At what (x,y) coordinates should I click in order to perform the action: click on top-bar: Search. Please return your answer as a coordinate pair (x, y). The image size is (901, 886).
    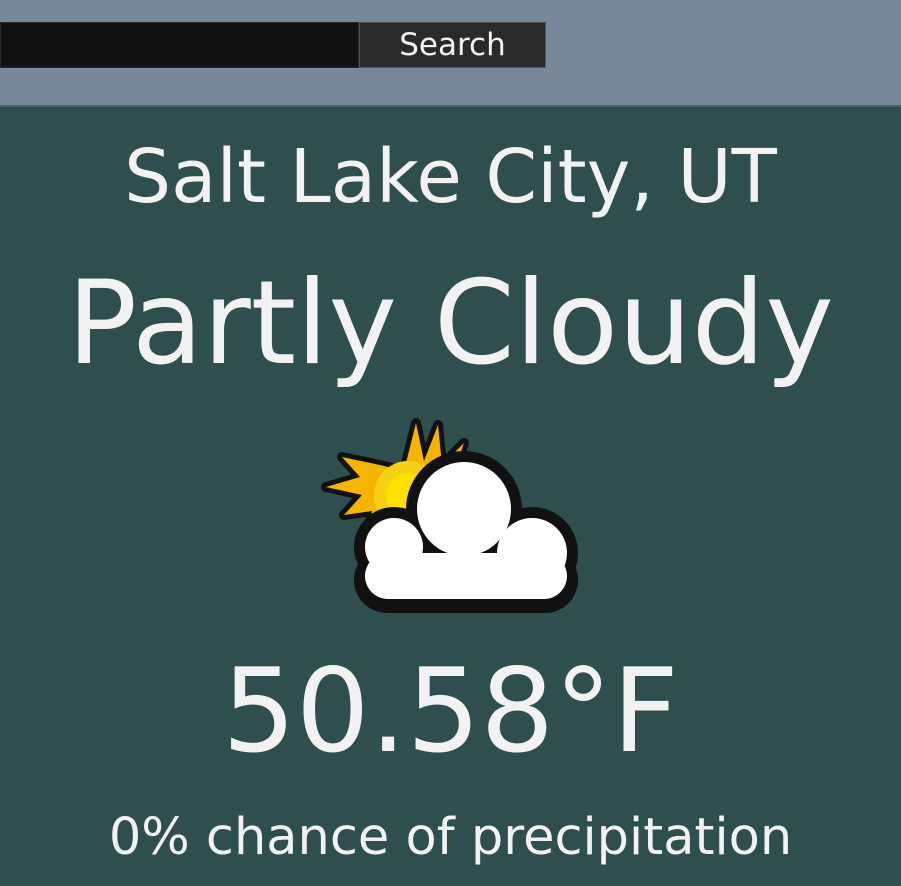
    Looking at the image, I should click on (450, 53).